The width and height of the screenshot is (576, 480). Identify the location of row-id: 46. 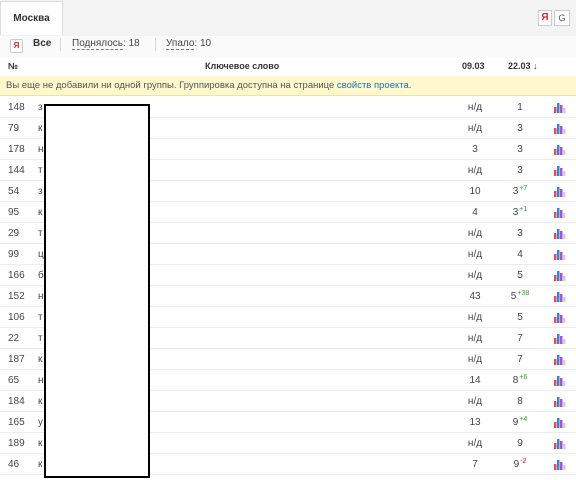
(14, 464).